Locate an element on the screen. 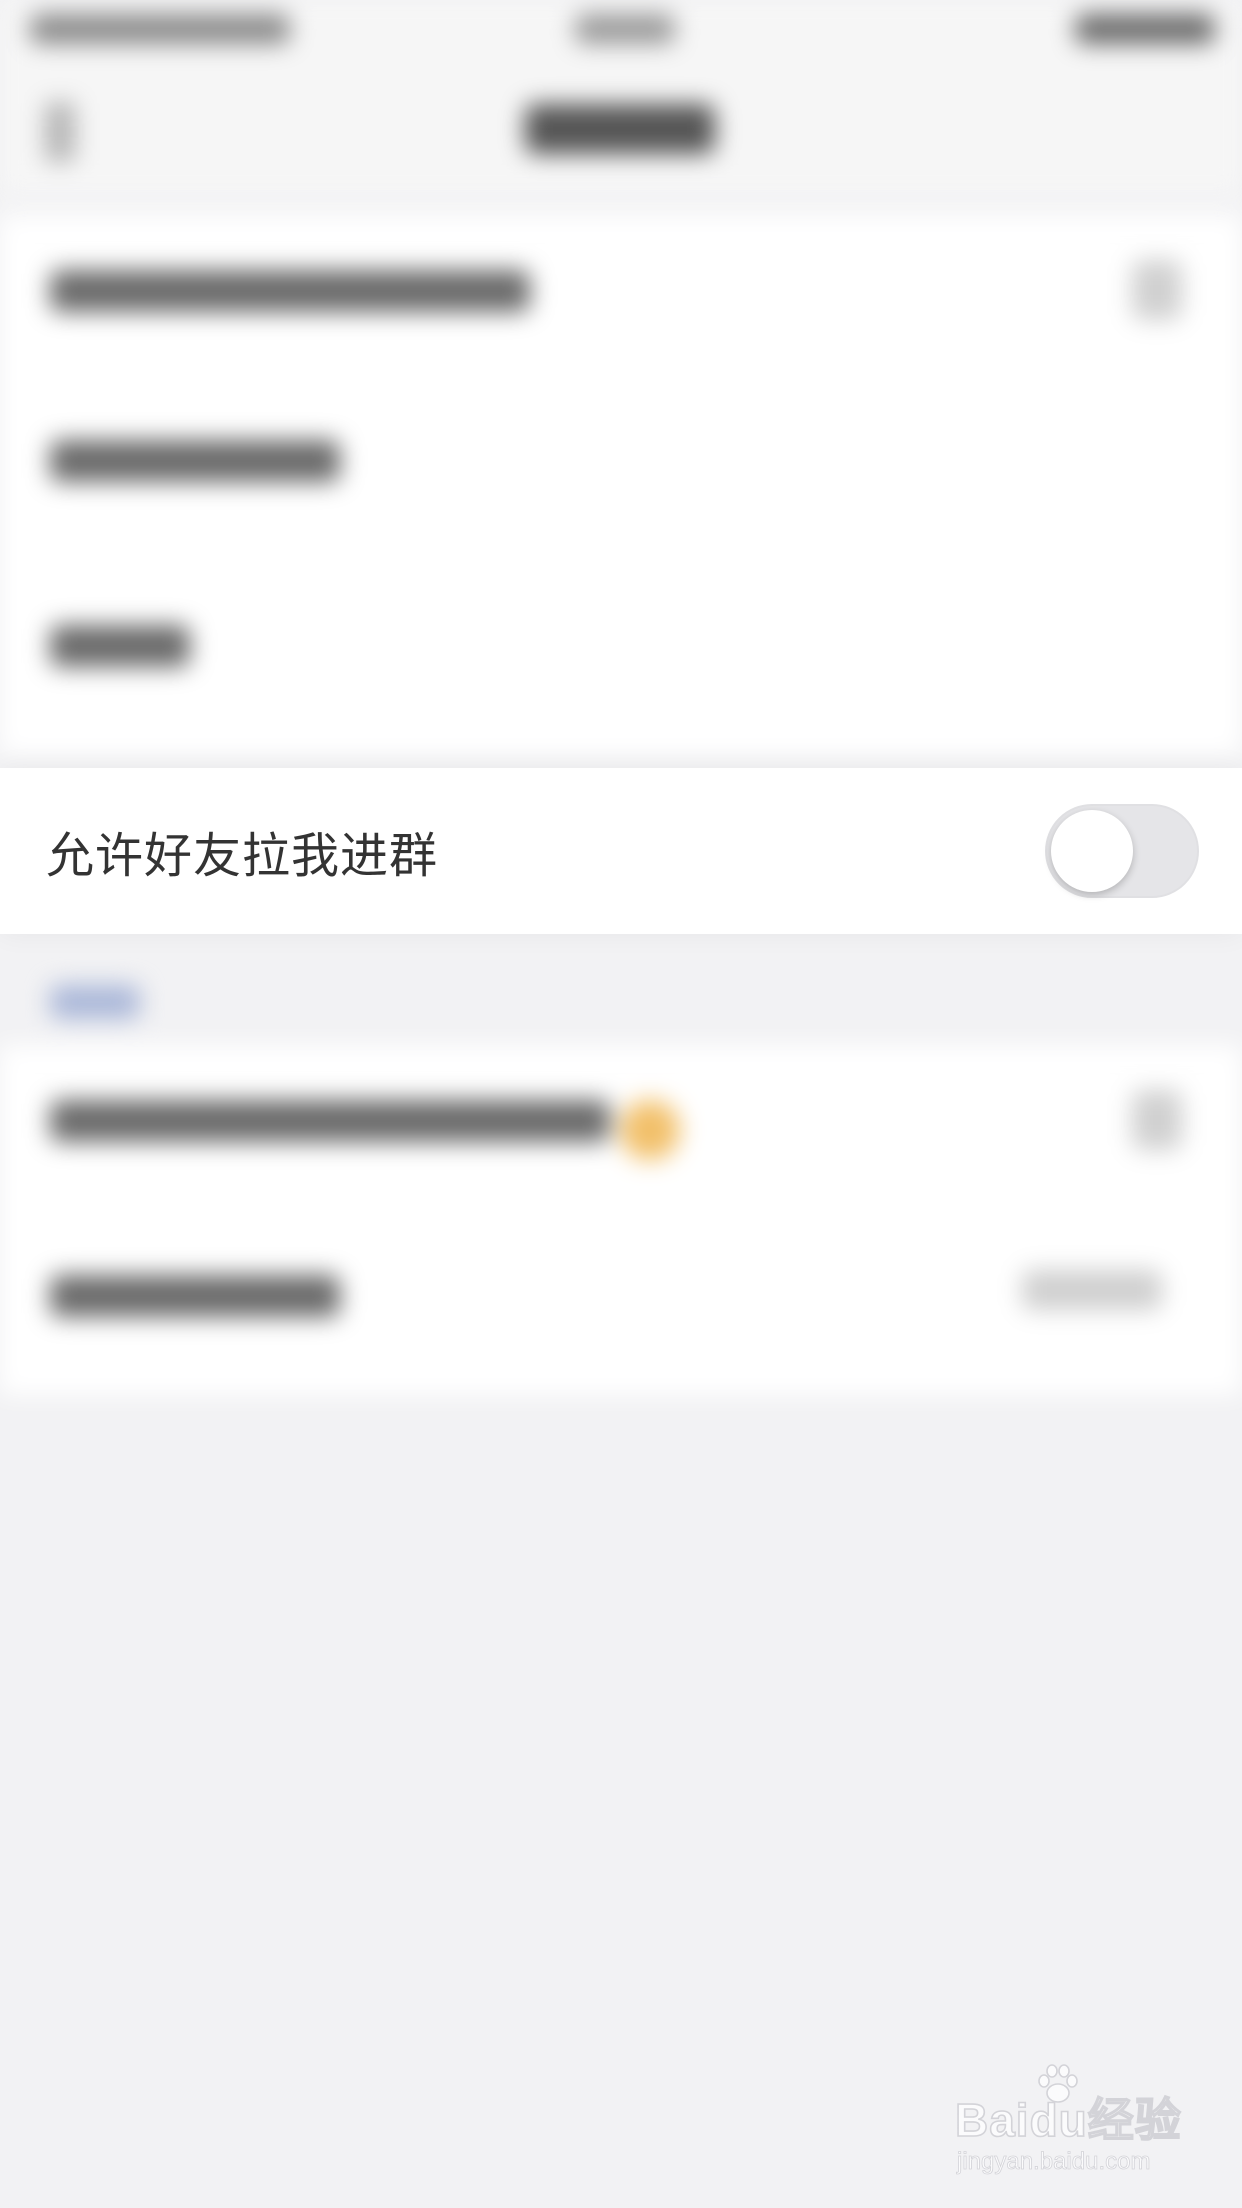  navigation-bar is located at coordinates (621, 129).